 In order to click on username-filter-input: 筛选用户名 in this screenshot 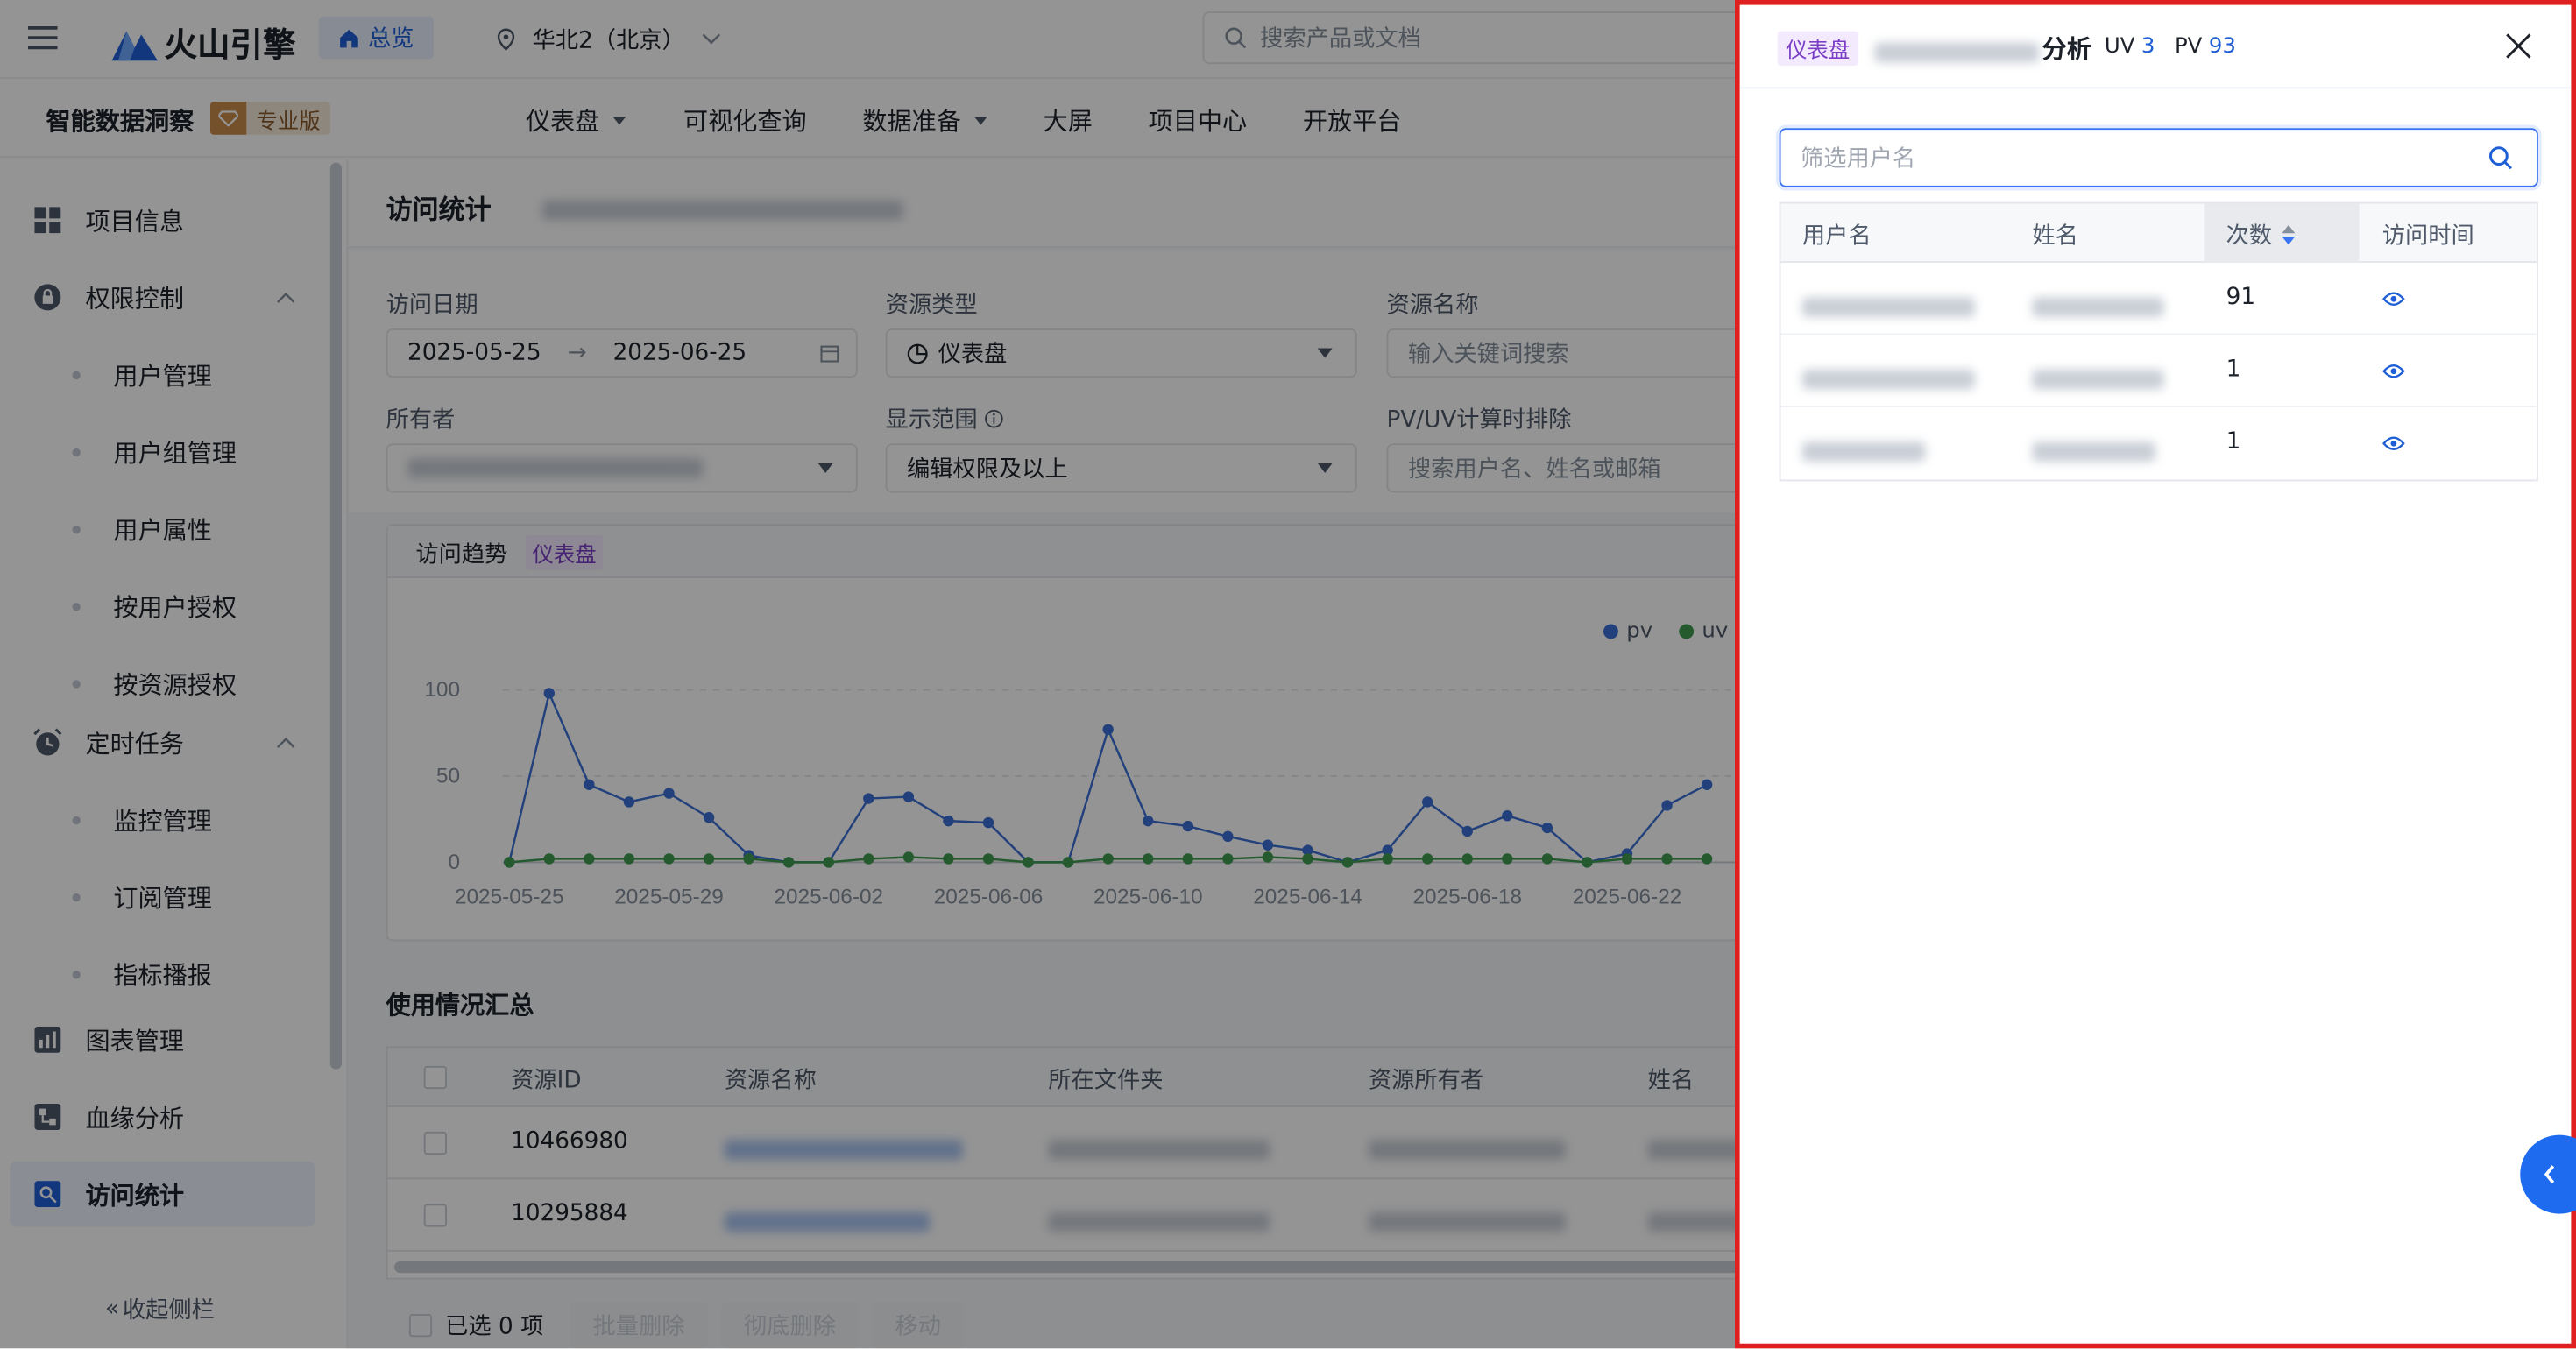, I will do `click(2158, 157)`.